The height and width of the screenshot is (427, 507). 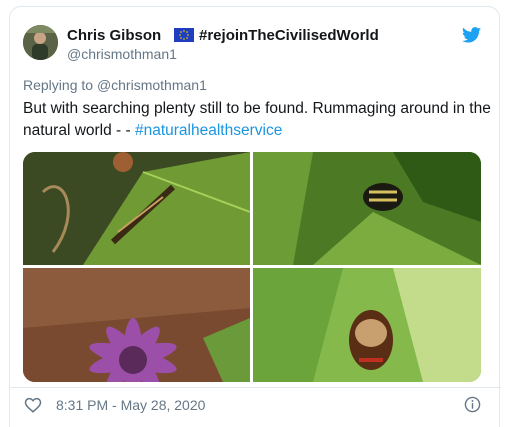 I want to click on shield-bug-on-leaf-photo, so click(x=367, y=325).